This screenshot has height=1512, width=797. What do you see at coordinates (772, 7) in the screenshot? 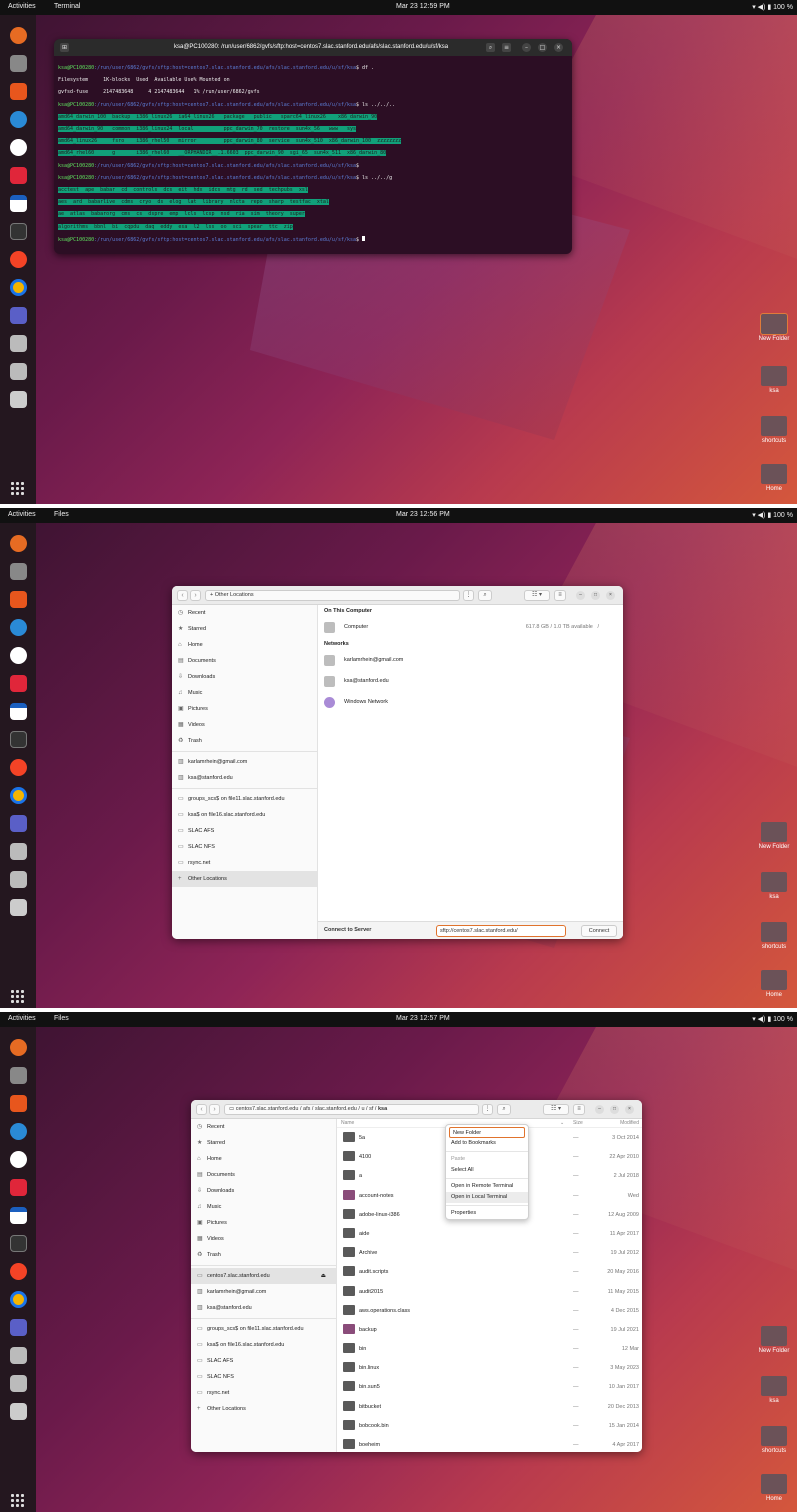
I see `system-tray: ▾ ◀) ▮ 100 %` at bounding box center [772, 7].